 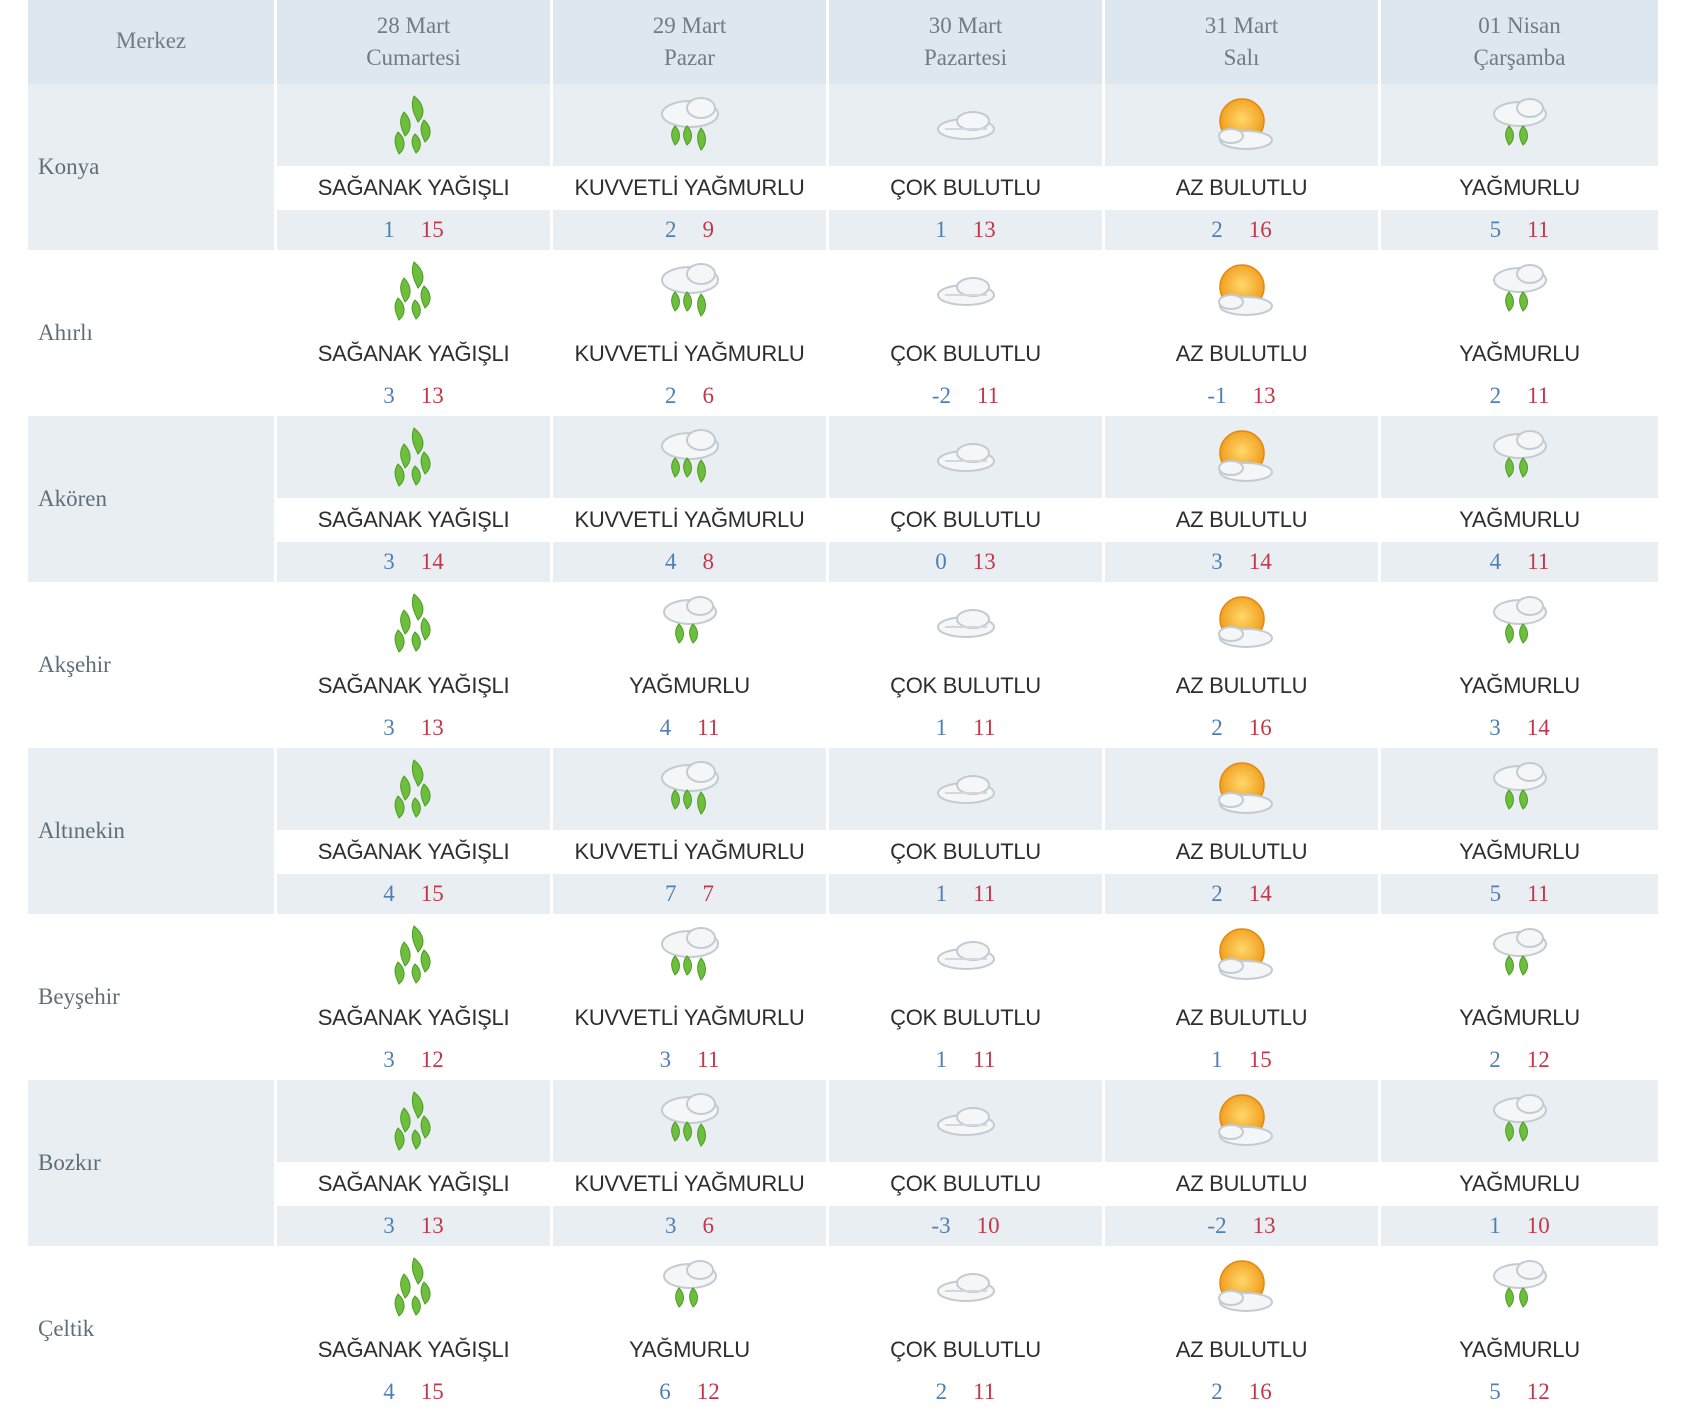 What do you see at coordinates (1519, 230) in the screenshot?
I see `temperature-range: 5 11` at bounding box center [1519, 230].